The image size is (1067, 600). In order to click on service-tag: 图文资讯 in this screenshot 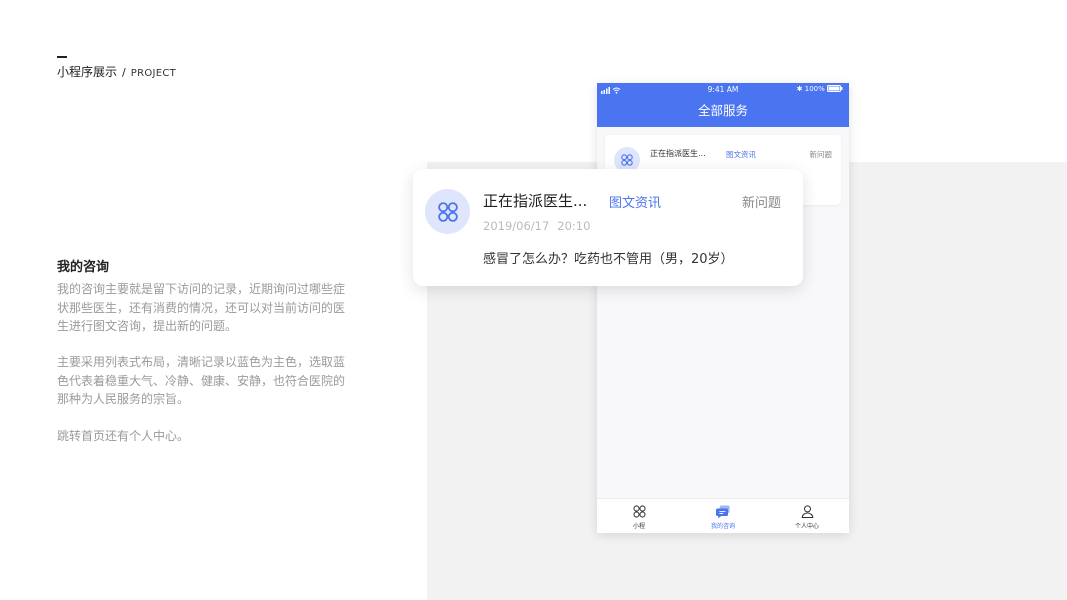, I will do `click(635, 203)`.